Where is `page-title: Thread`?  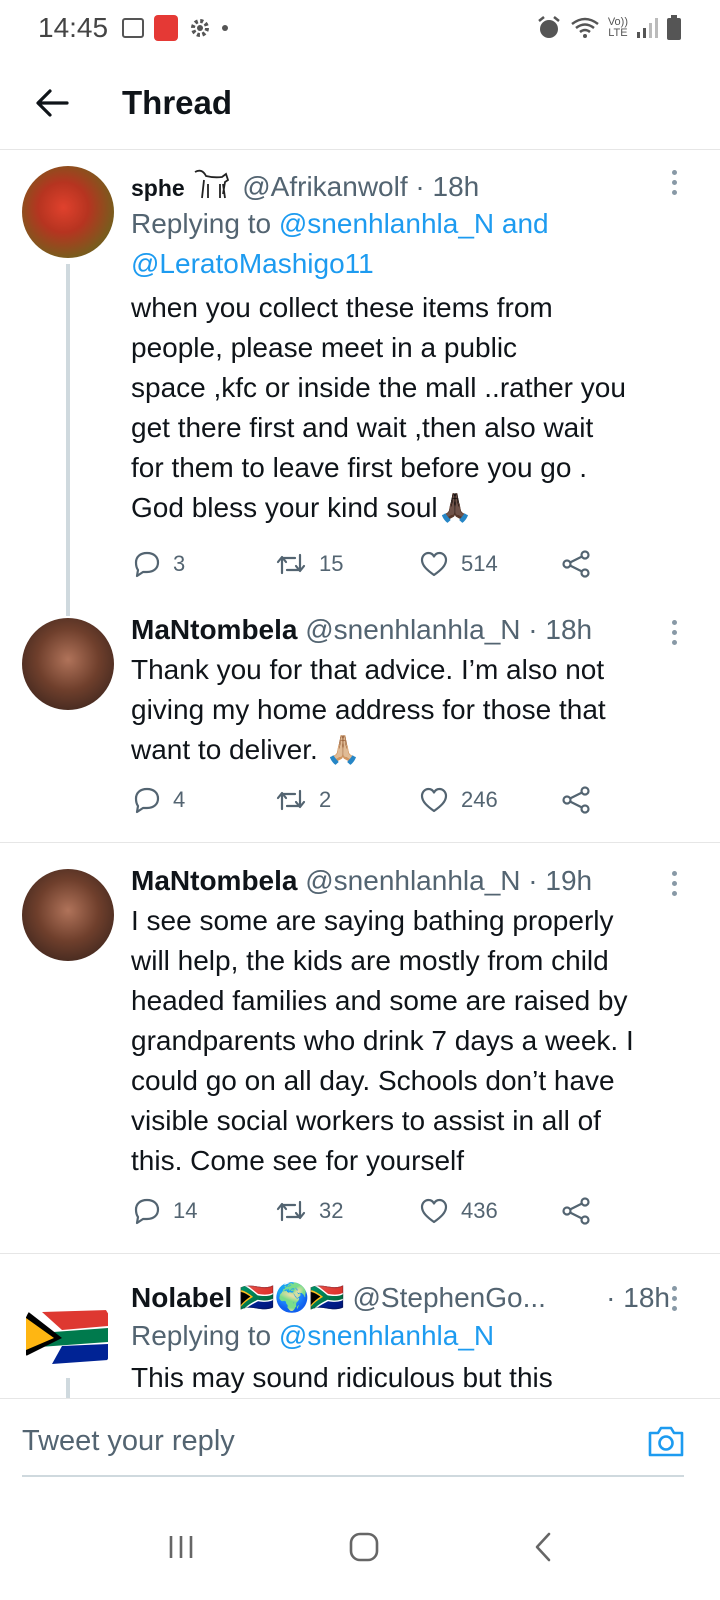
page-title: Thread is located at coordinates (177, 102).